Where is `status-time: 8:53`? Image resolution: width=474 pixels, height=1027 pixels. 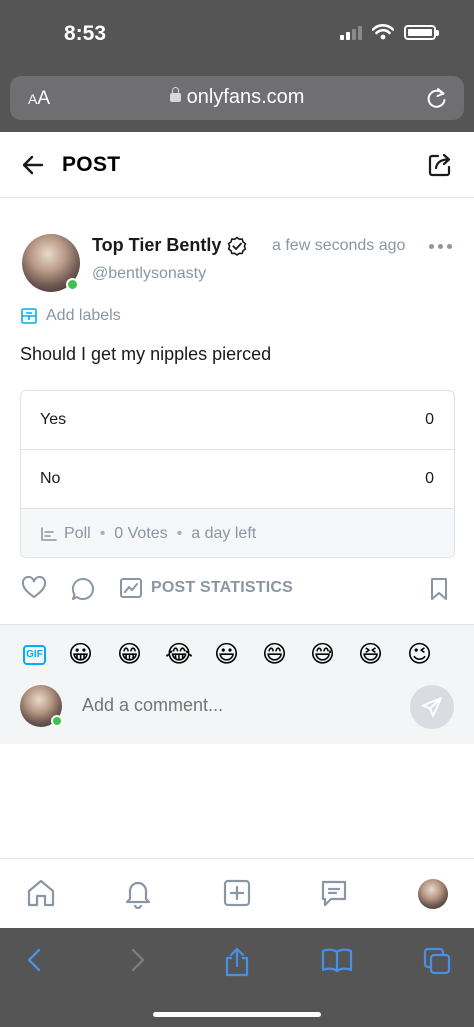
status-time: 8:53 is located at coordinates (85, 33).